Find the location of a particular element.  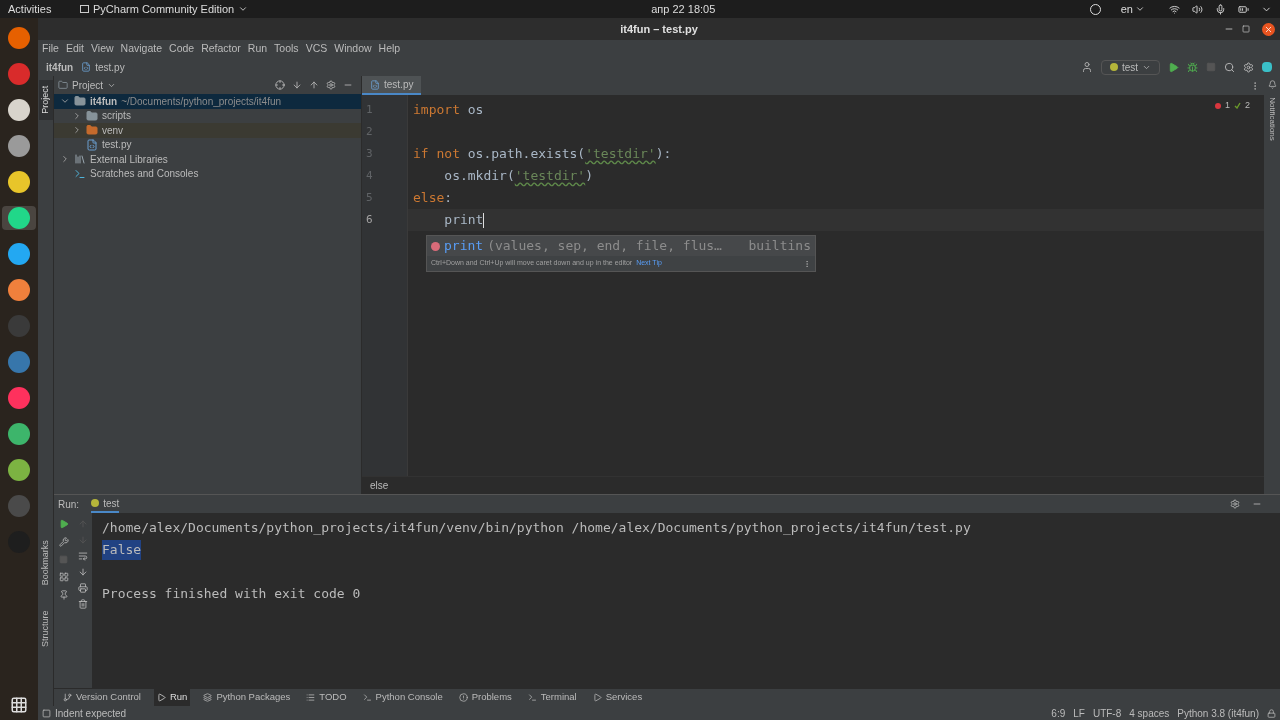

run-config-dropdown: test is located at coordinates (1130, 67).